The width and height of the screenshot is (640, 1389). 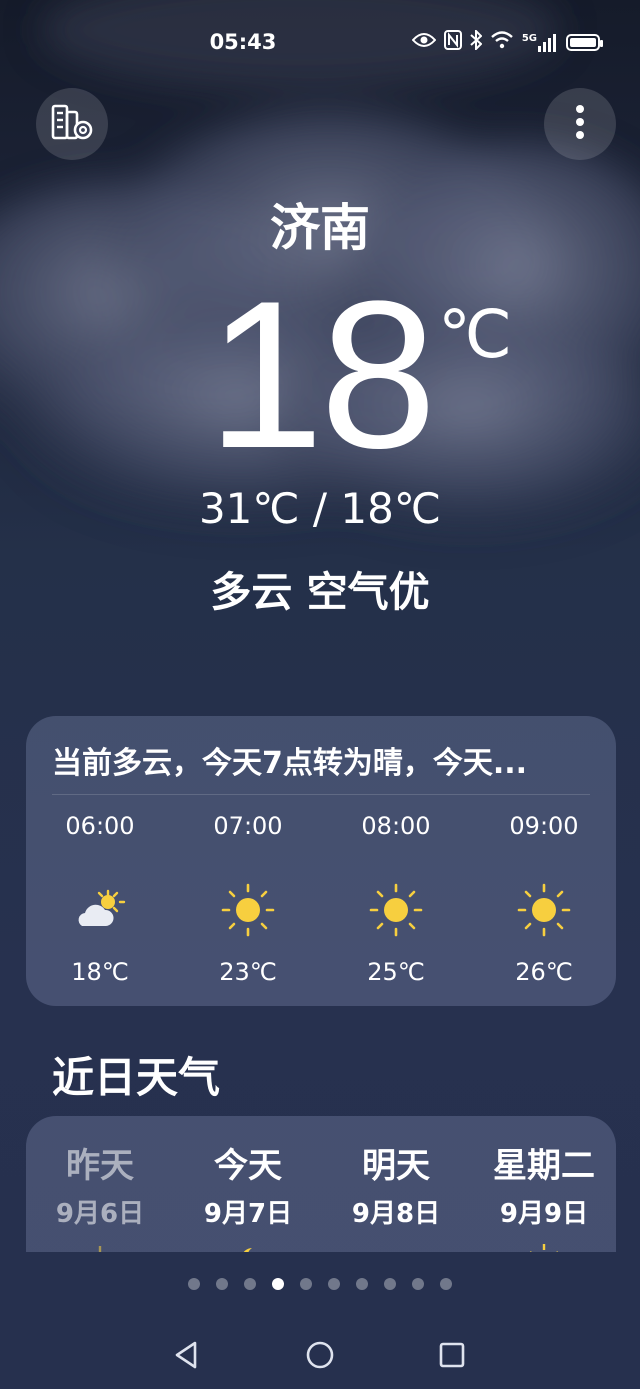 I want to click on city-management-button, so click(x=72, y=124).